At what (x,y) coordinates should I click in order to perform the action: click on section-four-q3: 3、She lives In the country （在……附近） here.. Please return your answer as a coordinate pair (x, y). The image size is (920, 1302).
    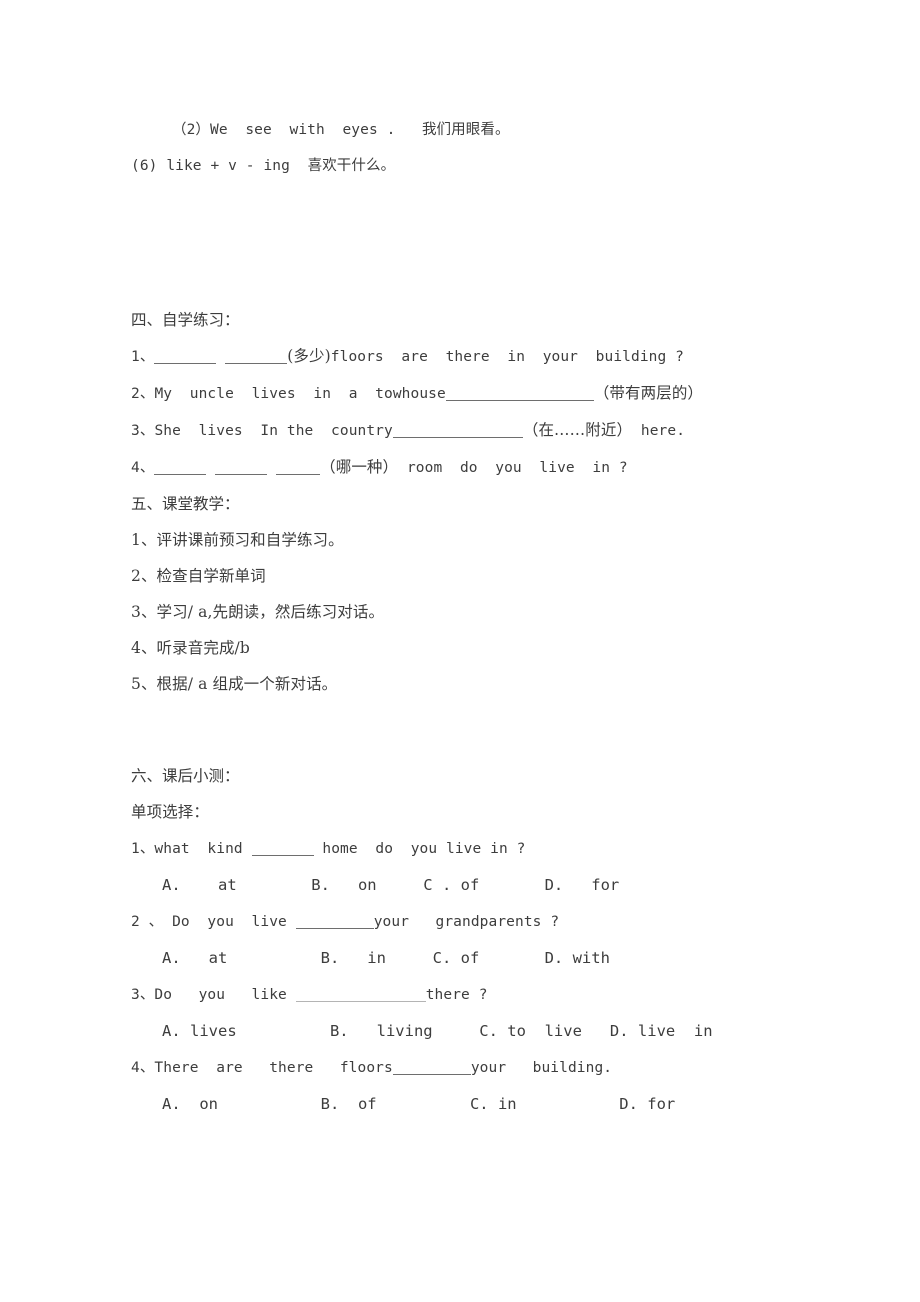
    Looking at the image, I should click on (481, 430).